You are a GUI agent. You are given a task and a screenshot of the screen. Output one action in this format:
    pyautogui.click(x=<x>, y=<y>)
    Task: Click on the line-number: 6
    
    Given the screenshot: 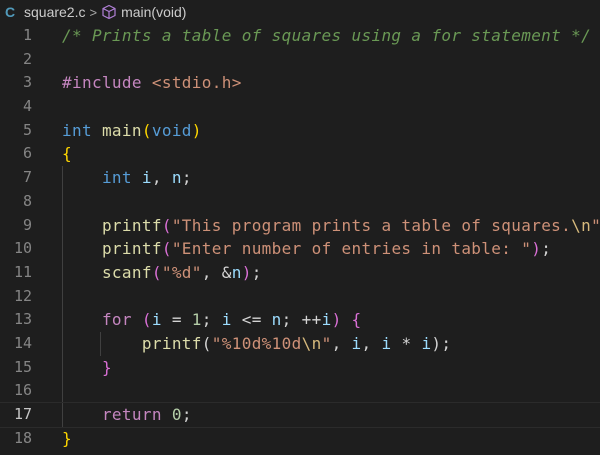 What is the action you would take?
    pyautogui.click(x=27, y=153)
    